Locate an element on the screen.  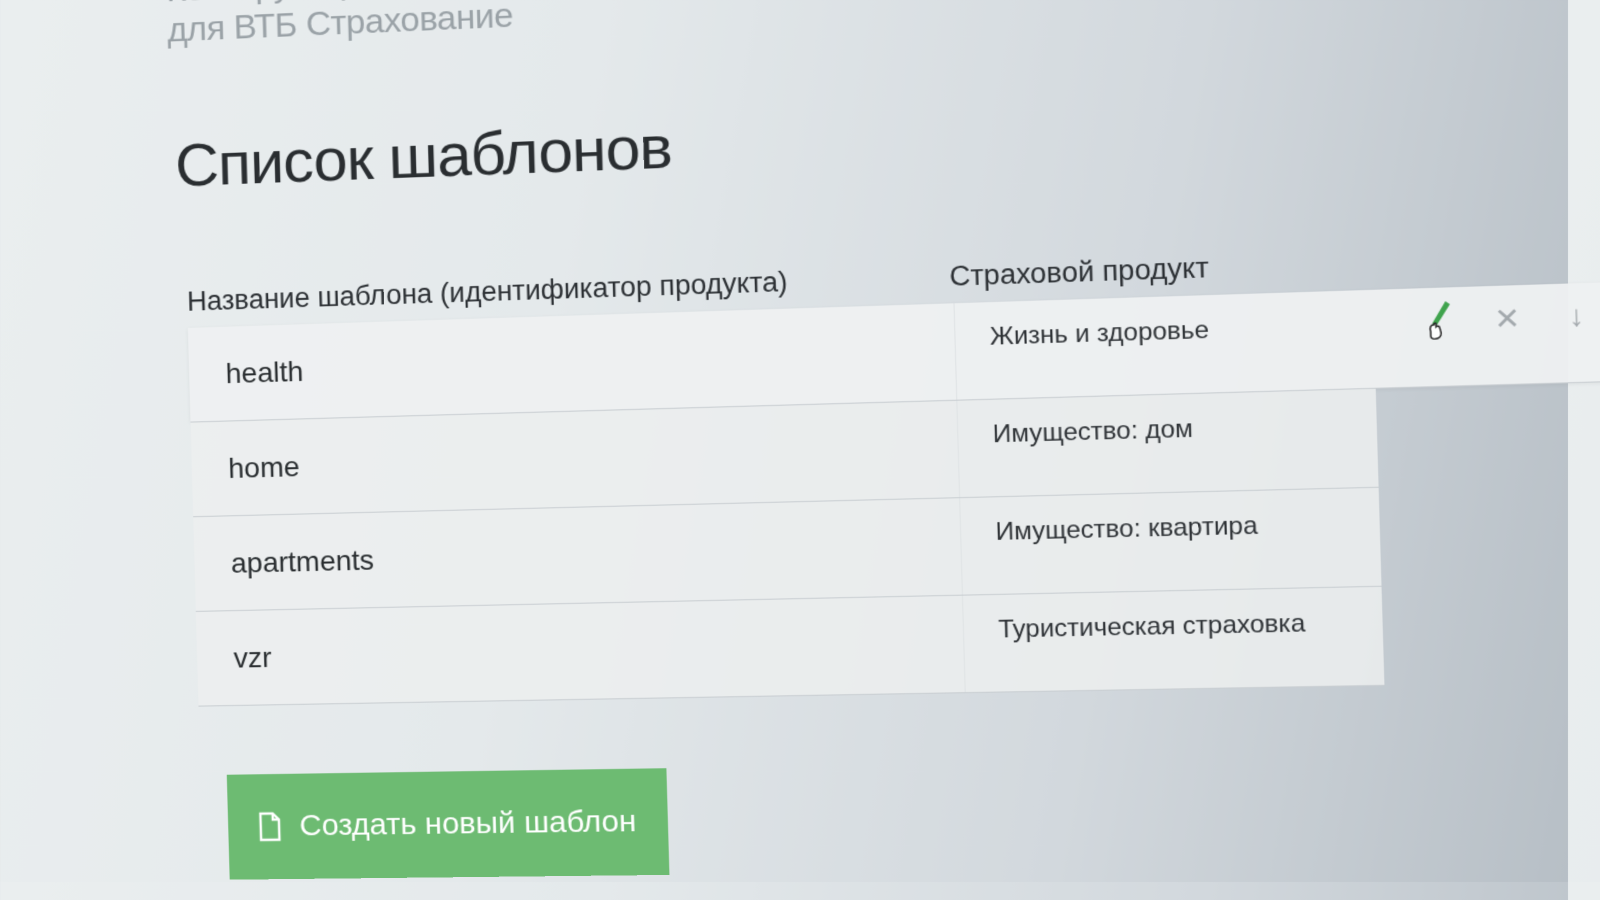
app-name-line2: для ВТБ Страхование is located at coordinates (340, 25).